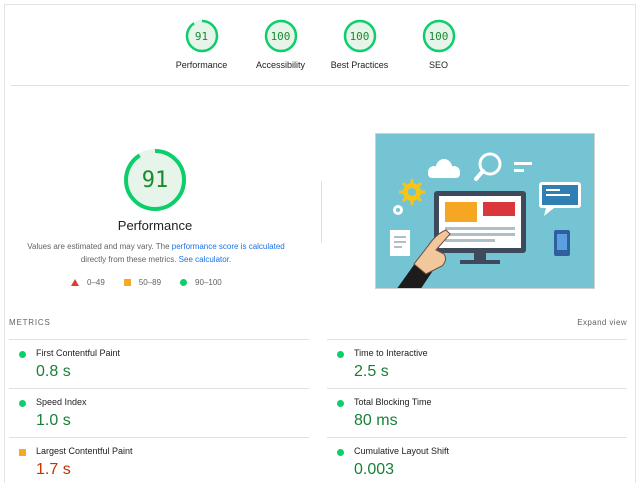 This screenshot has width=640, height=483. What do you see at coordinates (184, 282) in the screenshot?
I see `circle-icon` at bounding box center [184, 282].